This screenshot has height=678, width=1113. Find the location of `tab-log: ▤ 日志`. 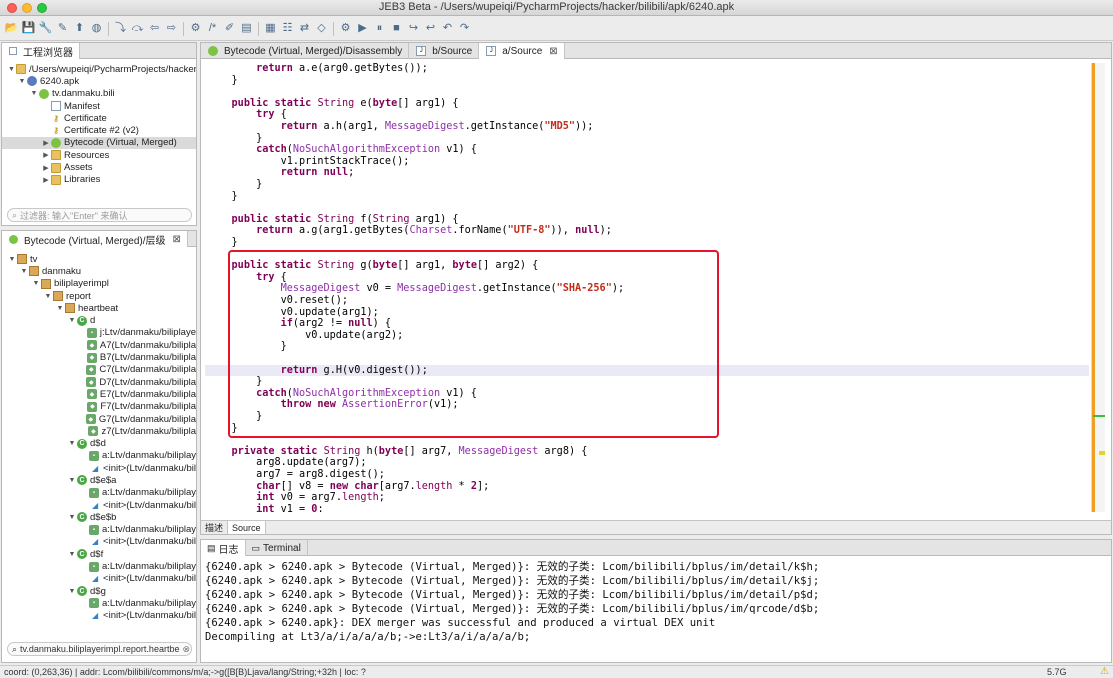

tab-log: ▤ 日志 is located at coordinates (223, 548).